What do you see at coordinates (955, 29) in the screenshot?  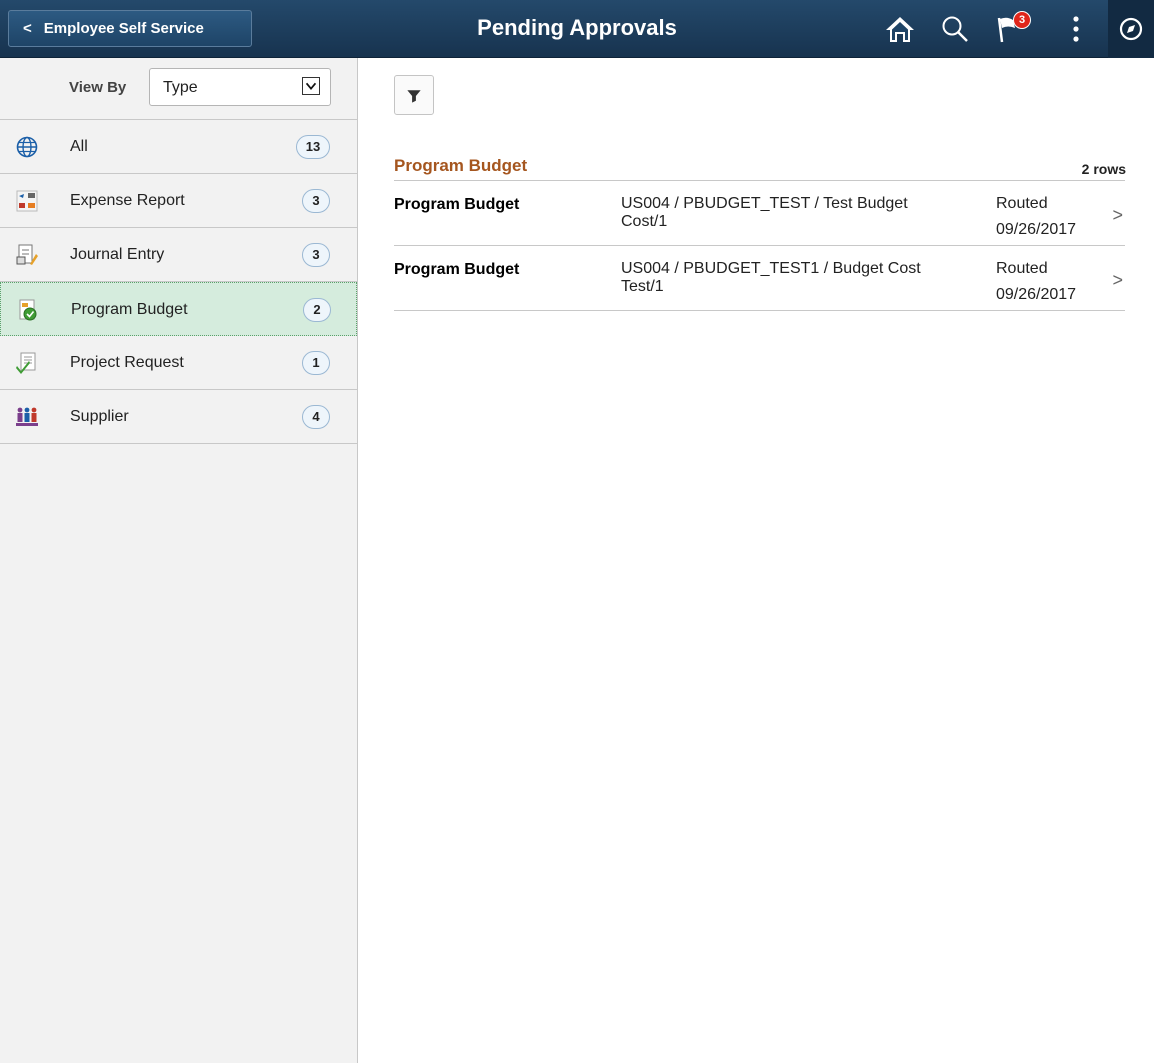 I see `search-icon` at bounding box center [955, 29].